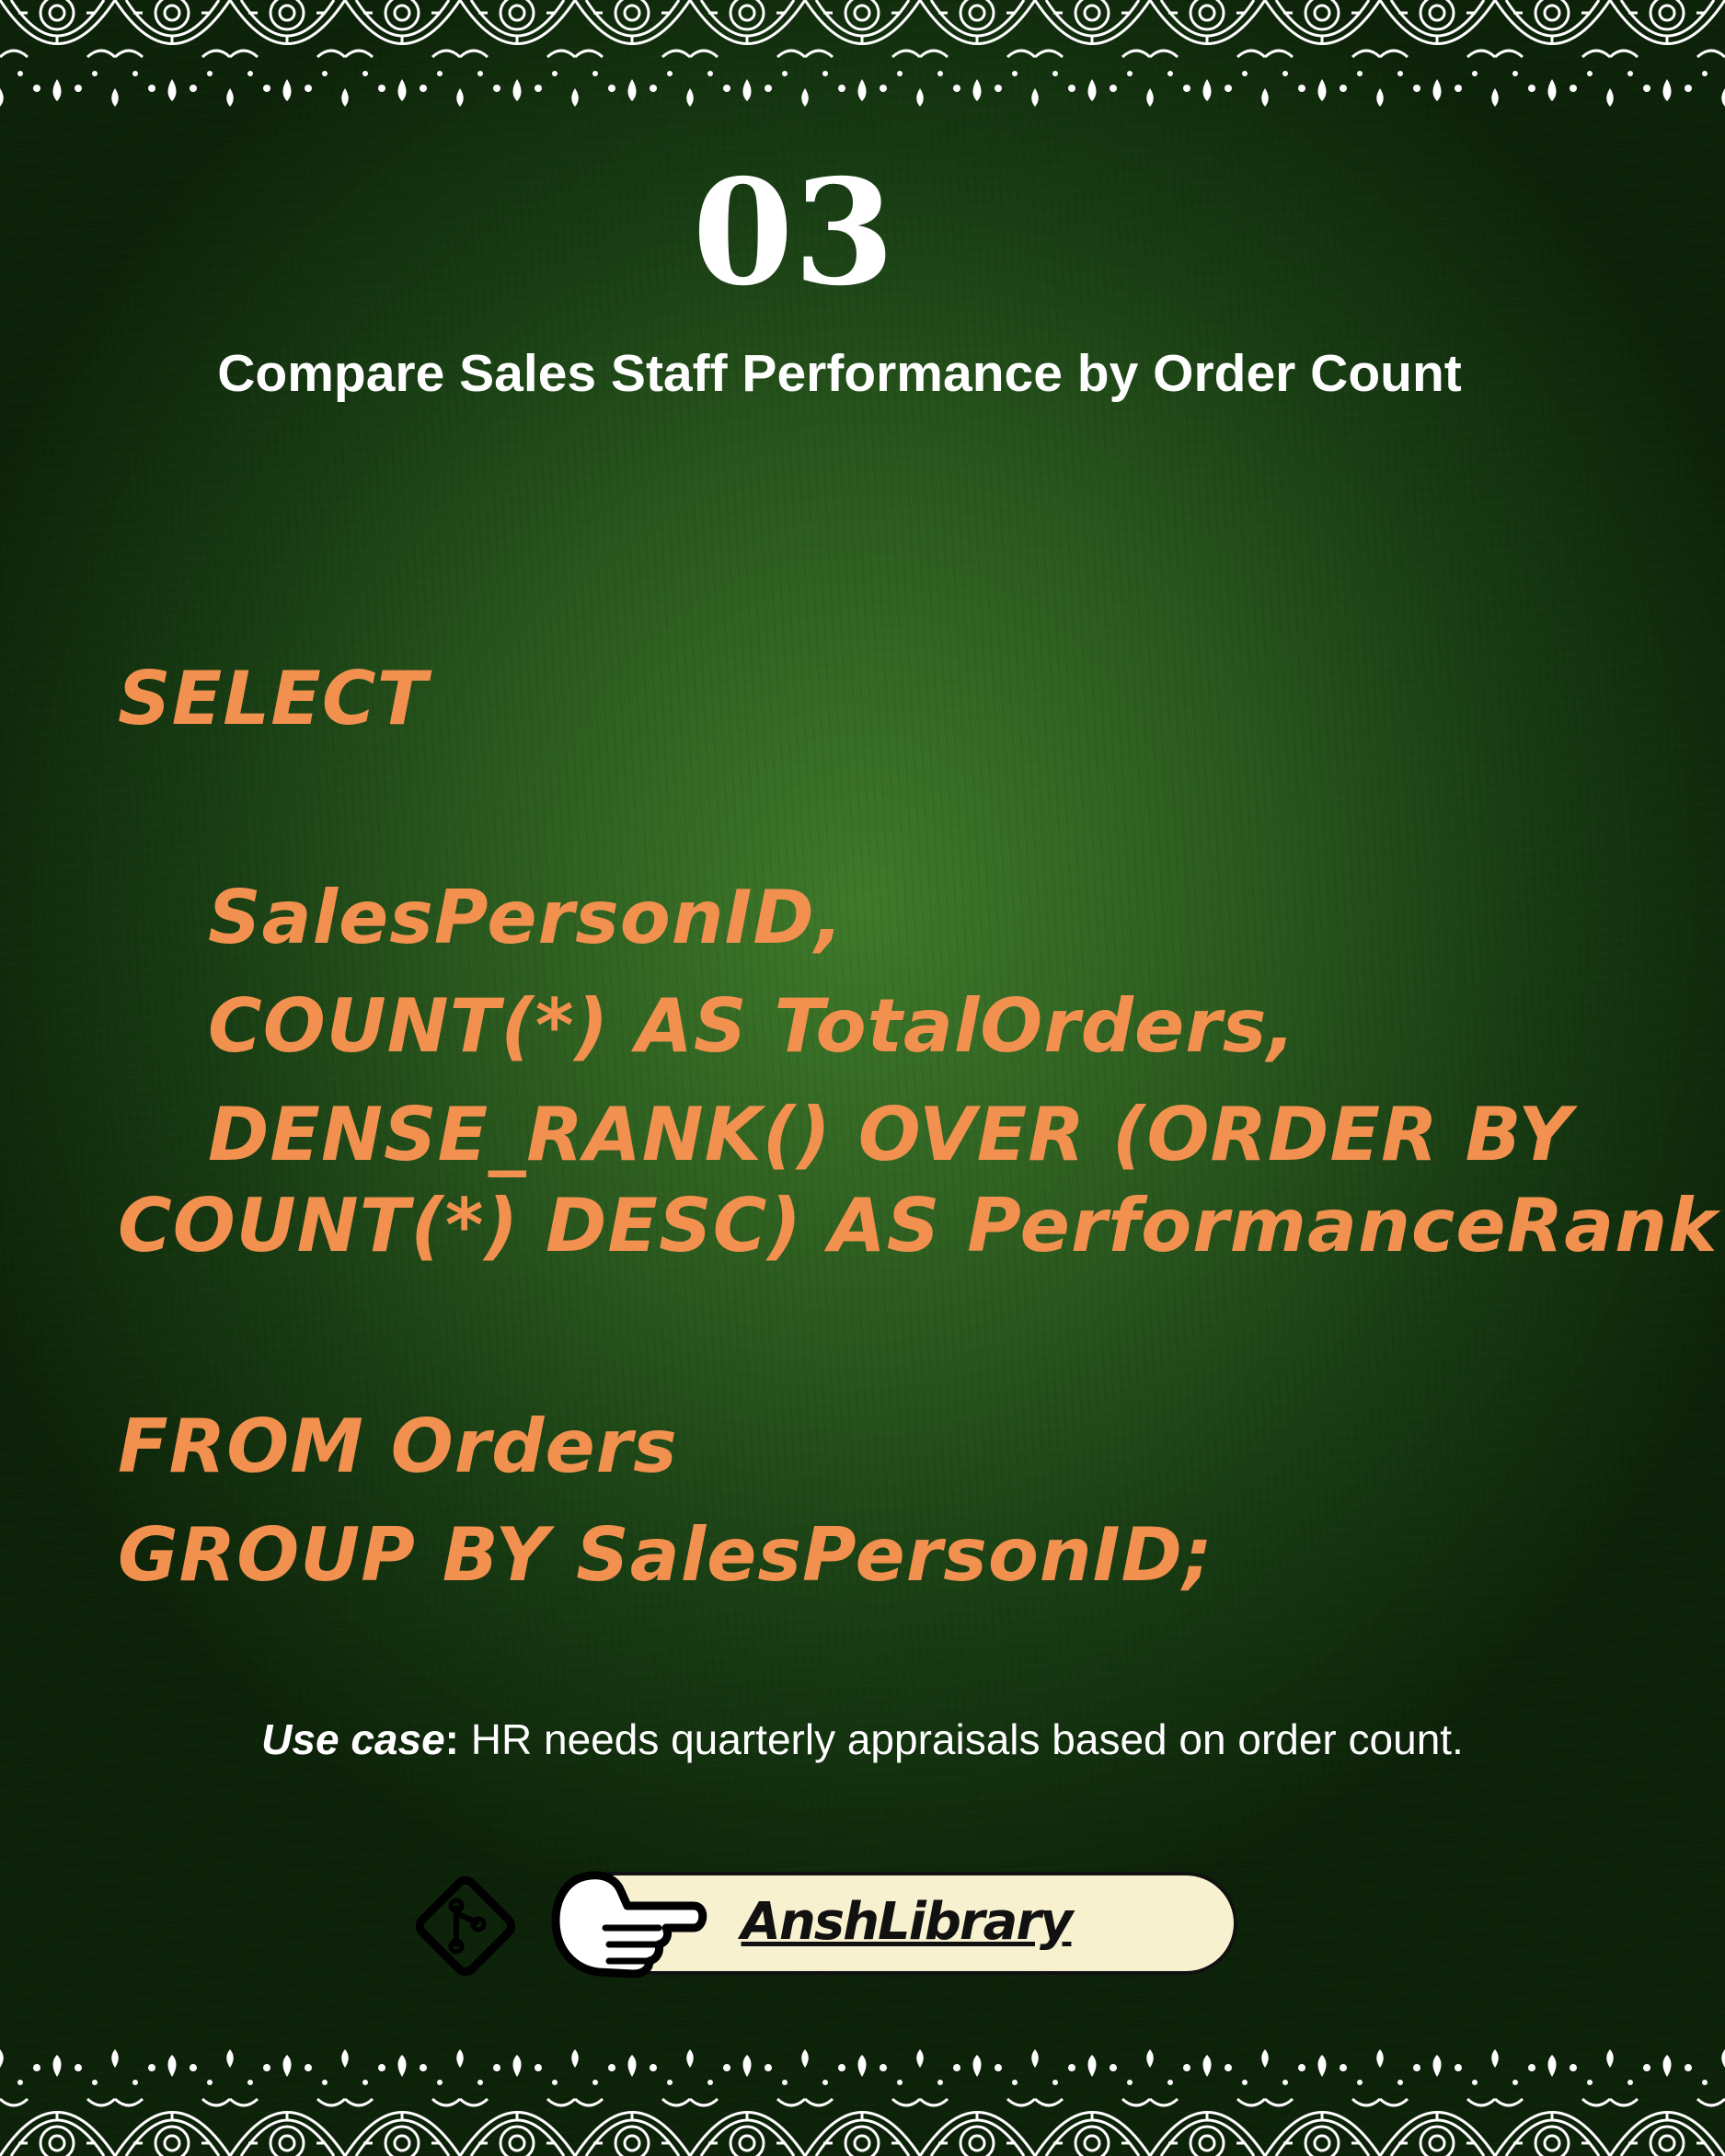 This screenshot has width=1725, height=2156. I want to click on code-line-col3b: COUNT(*) DESC) AS PerformanceRank, so click(918, 1225).